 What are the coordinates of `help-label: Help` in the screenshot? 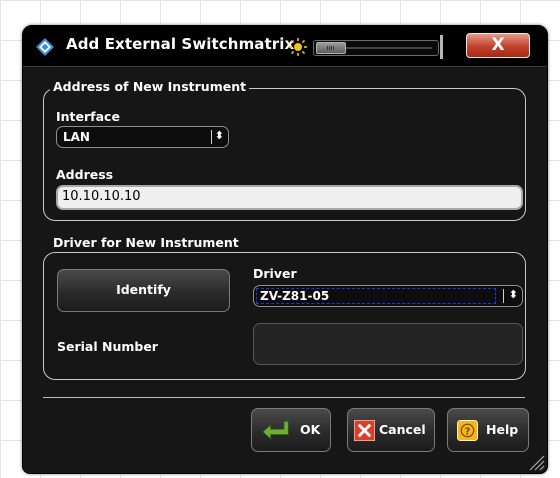 It's located at (502, 429).